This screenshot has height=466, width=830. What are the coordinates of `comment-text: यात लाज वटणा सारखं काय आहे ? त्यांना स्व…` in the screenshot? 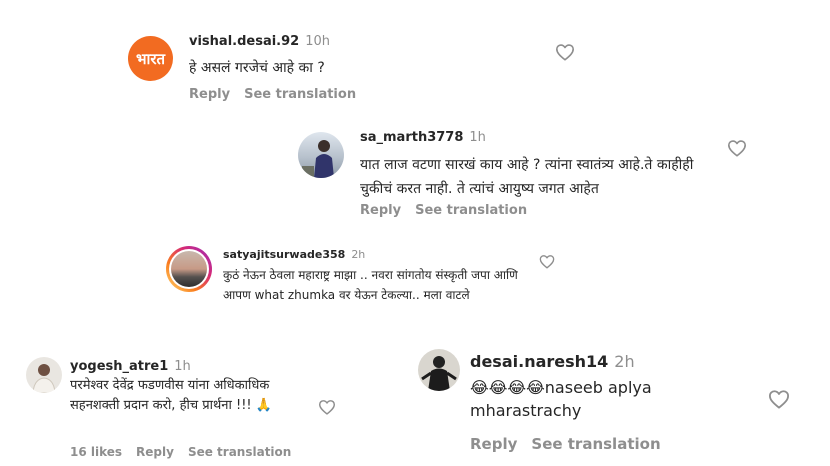 It's located at (527, 177).